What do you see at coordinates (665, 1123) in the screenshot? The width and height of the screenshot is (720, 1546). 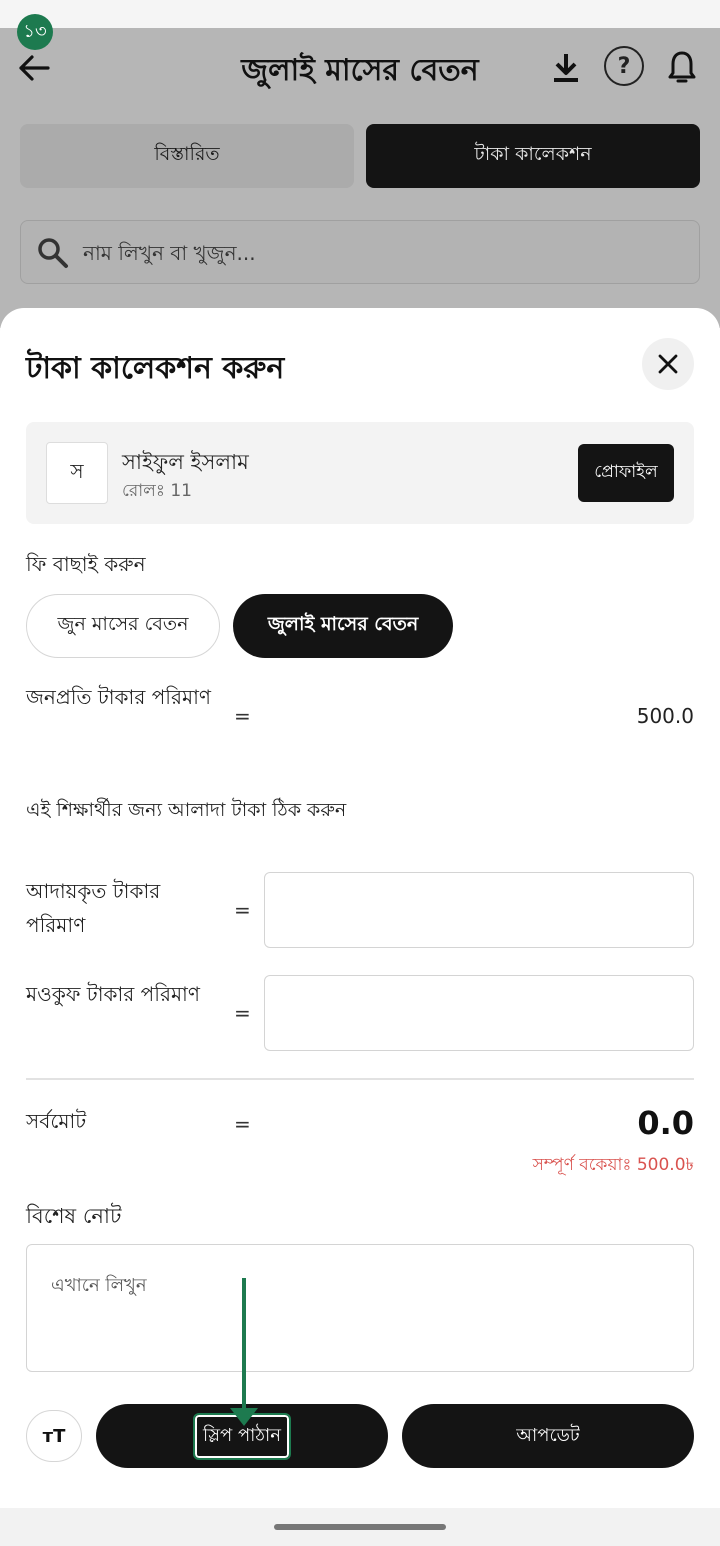 I see `total-value: 0.0` at bounding box center [665, 1123].